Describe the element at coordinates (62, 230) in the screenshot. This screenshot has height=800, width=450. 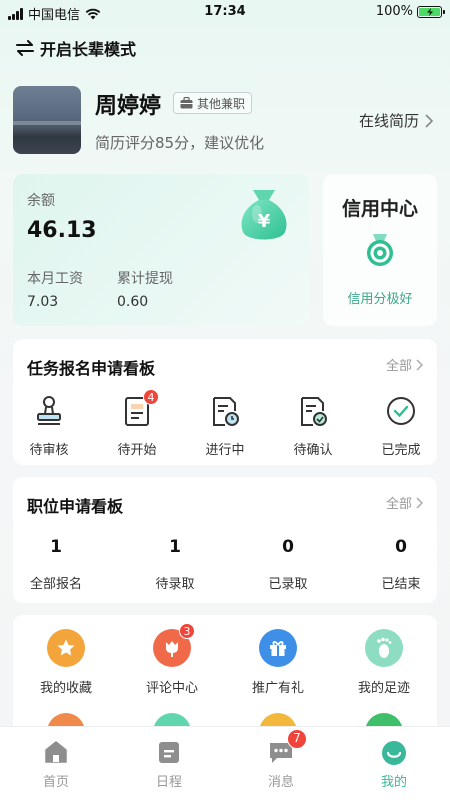
I see `balance-value: 46.13` at that location.